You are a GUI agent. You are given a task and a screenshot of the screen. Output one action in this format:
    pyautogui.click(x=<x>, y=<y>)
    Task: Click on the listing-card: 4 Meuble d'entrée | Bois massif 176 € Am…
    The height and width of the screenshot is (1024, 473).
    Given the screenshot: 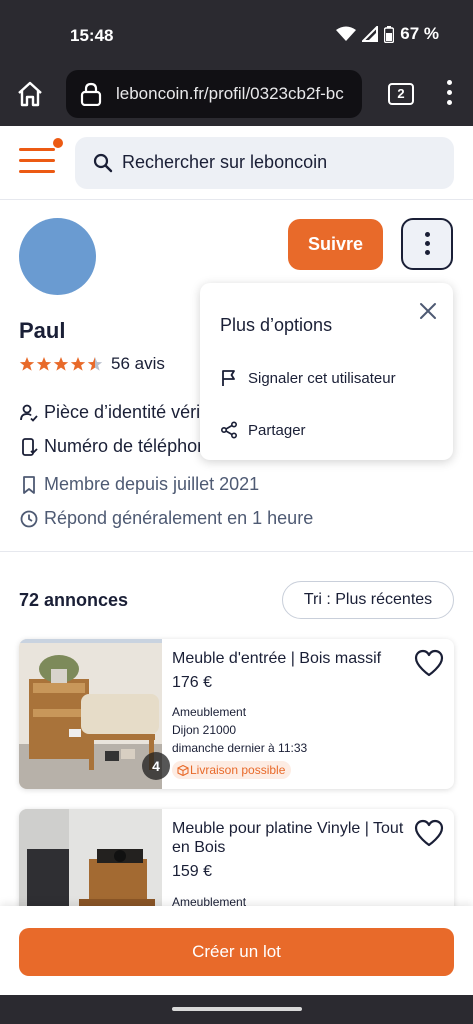 What is the action you would take?
    pyautogui.click(x=236, y=714)
    